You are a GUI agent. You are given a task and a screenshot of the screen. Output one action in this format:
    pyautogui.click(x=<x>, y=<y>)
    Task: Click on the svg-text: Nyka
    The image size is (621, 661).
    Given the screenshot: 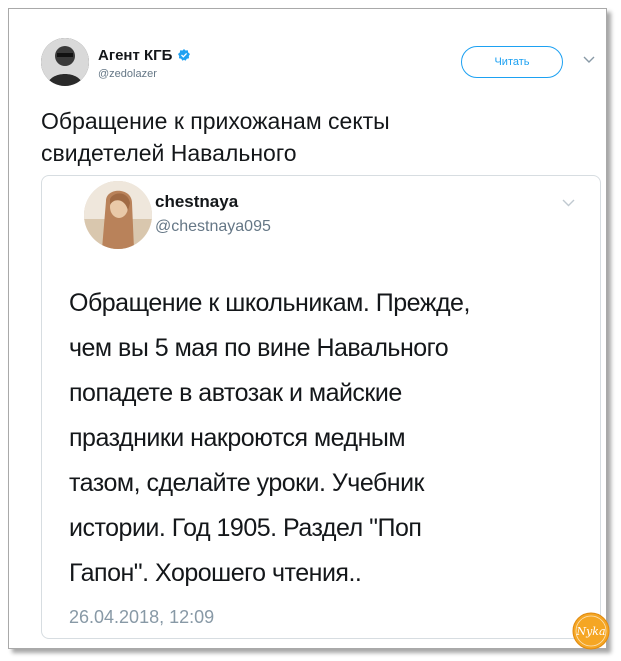 What is the action you would take?
    pyautogui.click(x=590, y=631)
    